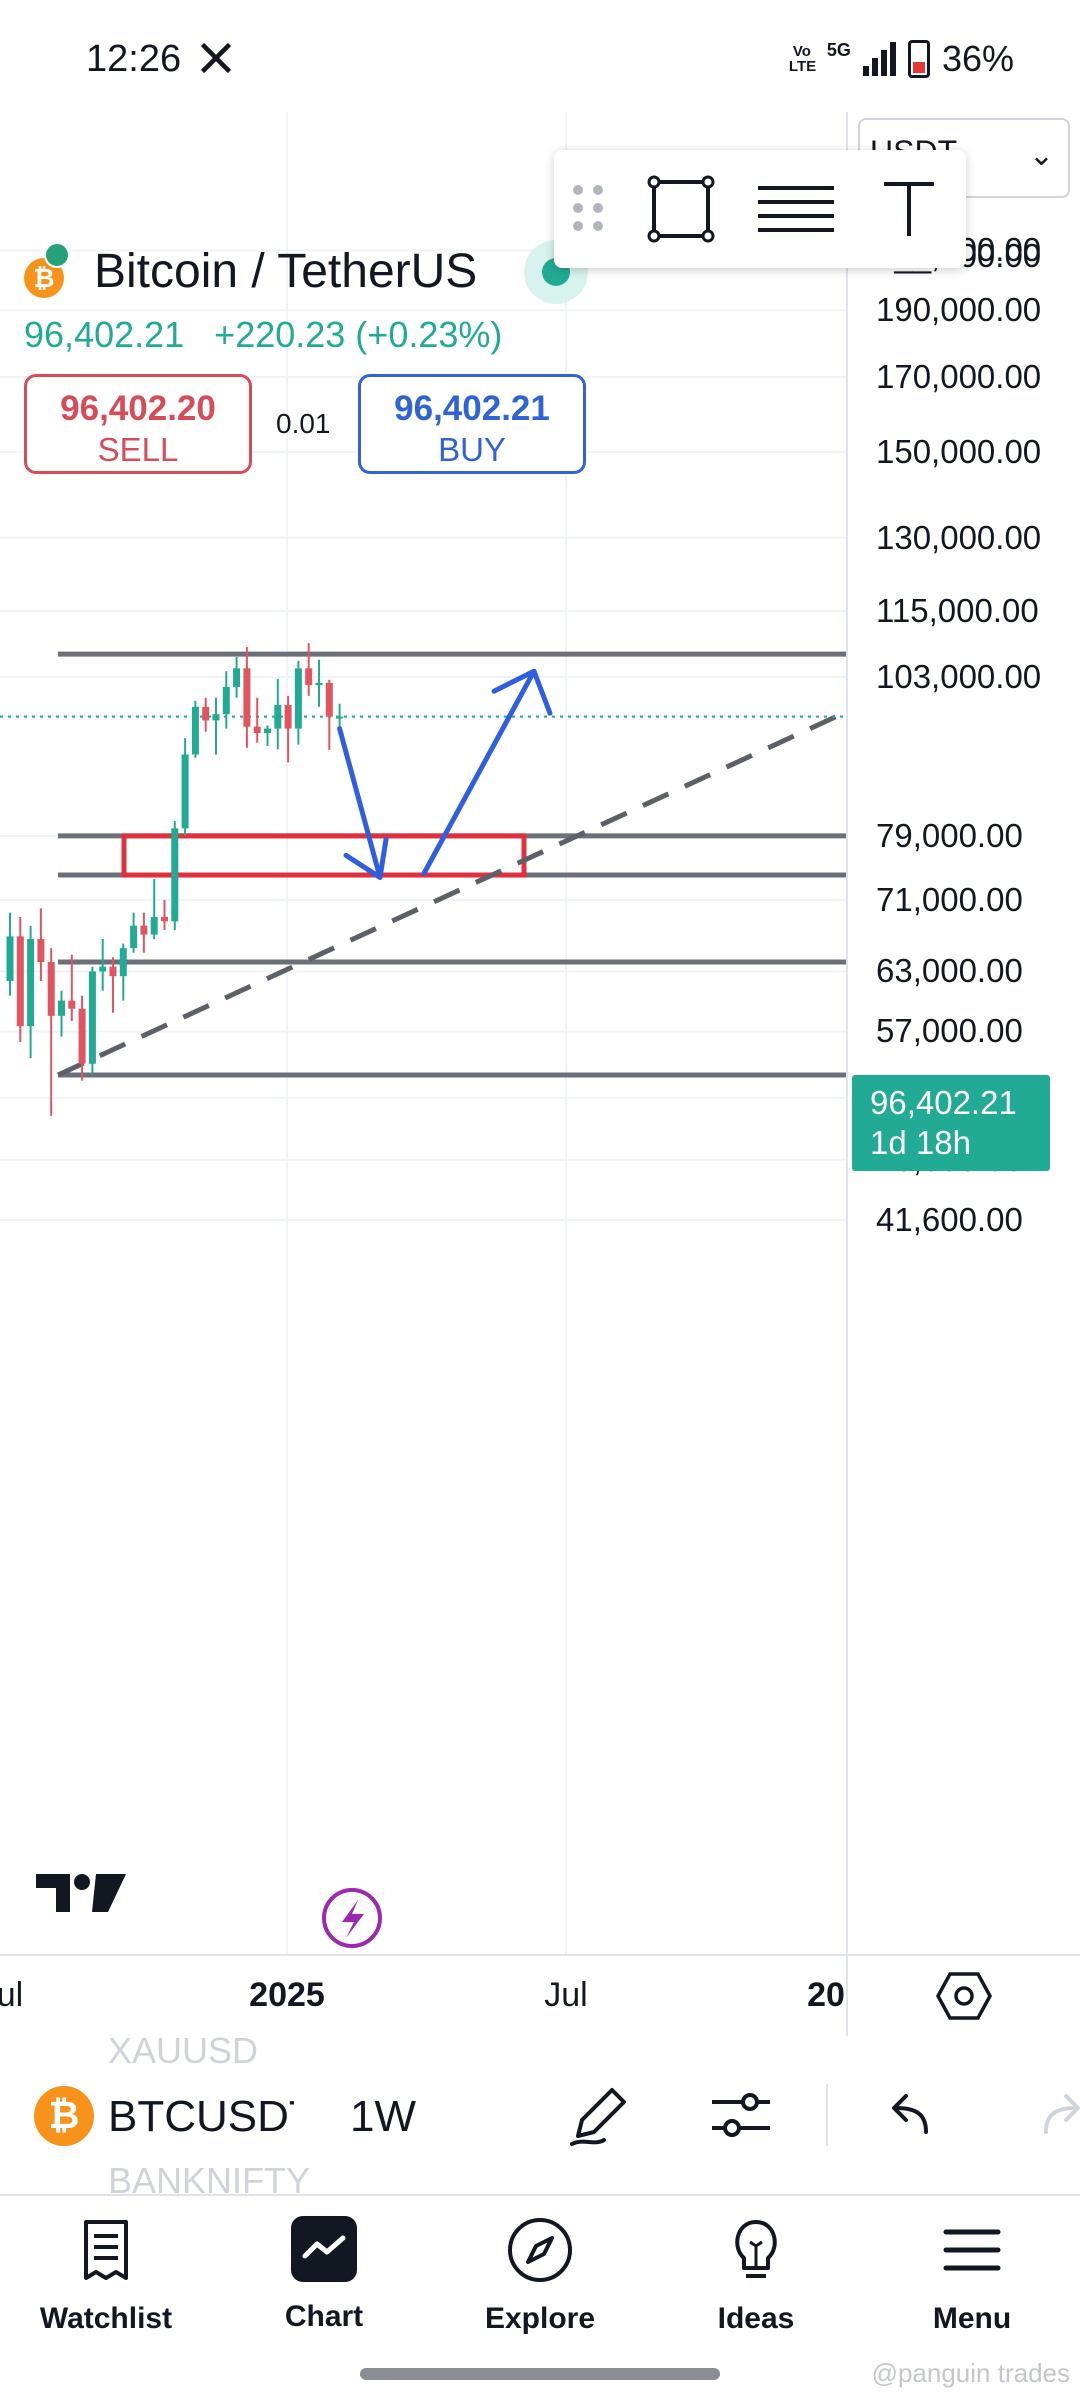 Image resolution: width=1080 pixels, height=2400 pixels. I want to click on interval-selector: 1W, so click(383, 2117).